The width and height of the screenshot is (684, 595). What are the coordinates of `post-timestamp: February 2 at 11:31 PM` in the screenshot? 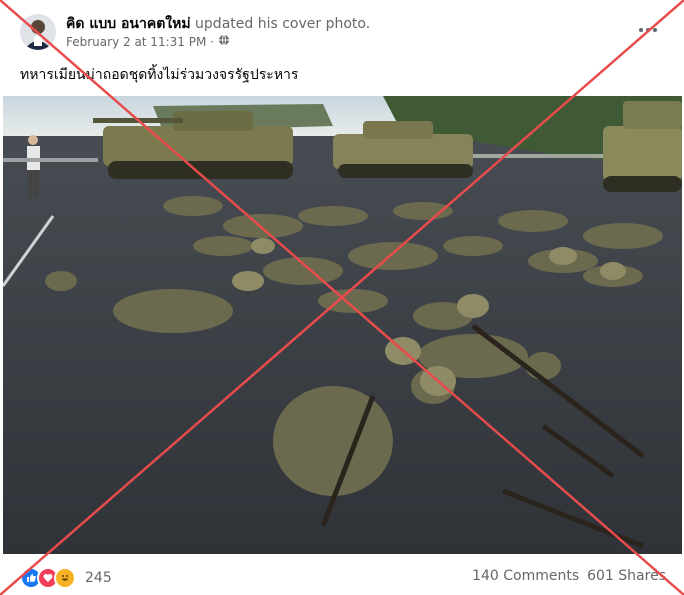 It's located at (136, 42).